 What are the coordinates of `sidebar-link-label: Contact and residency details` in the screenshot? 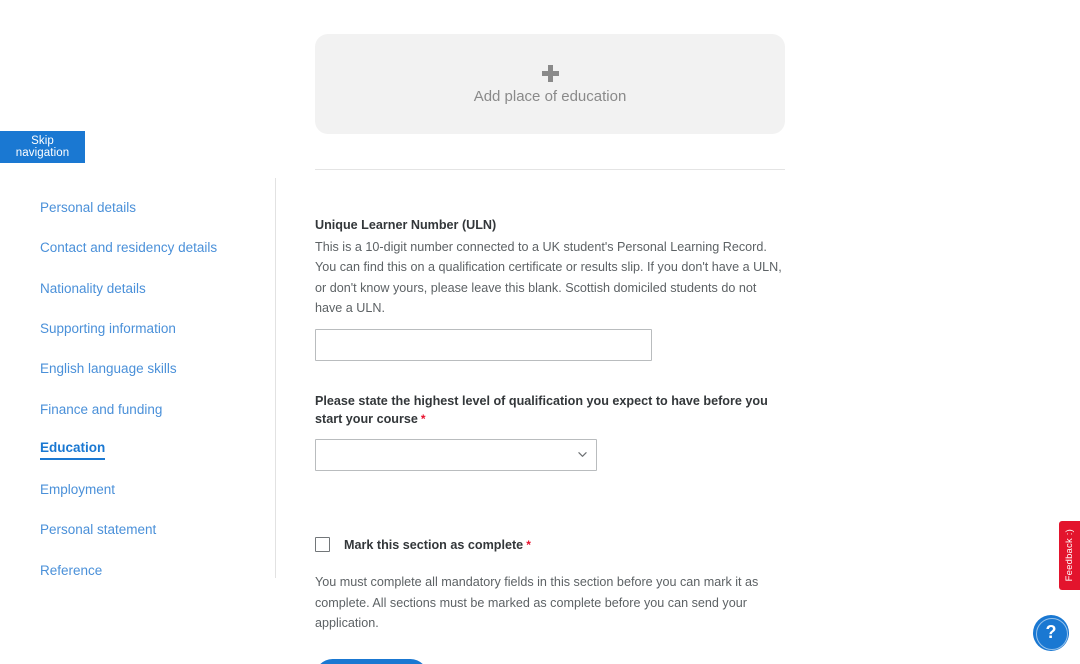 It's located at (128, 248).